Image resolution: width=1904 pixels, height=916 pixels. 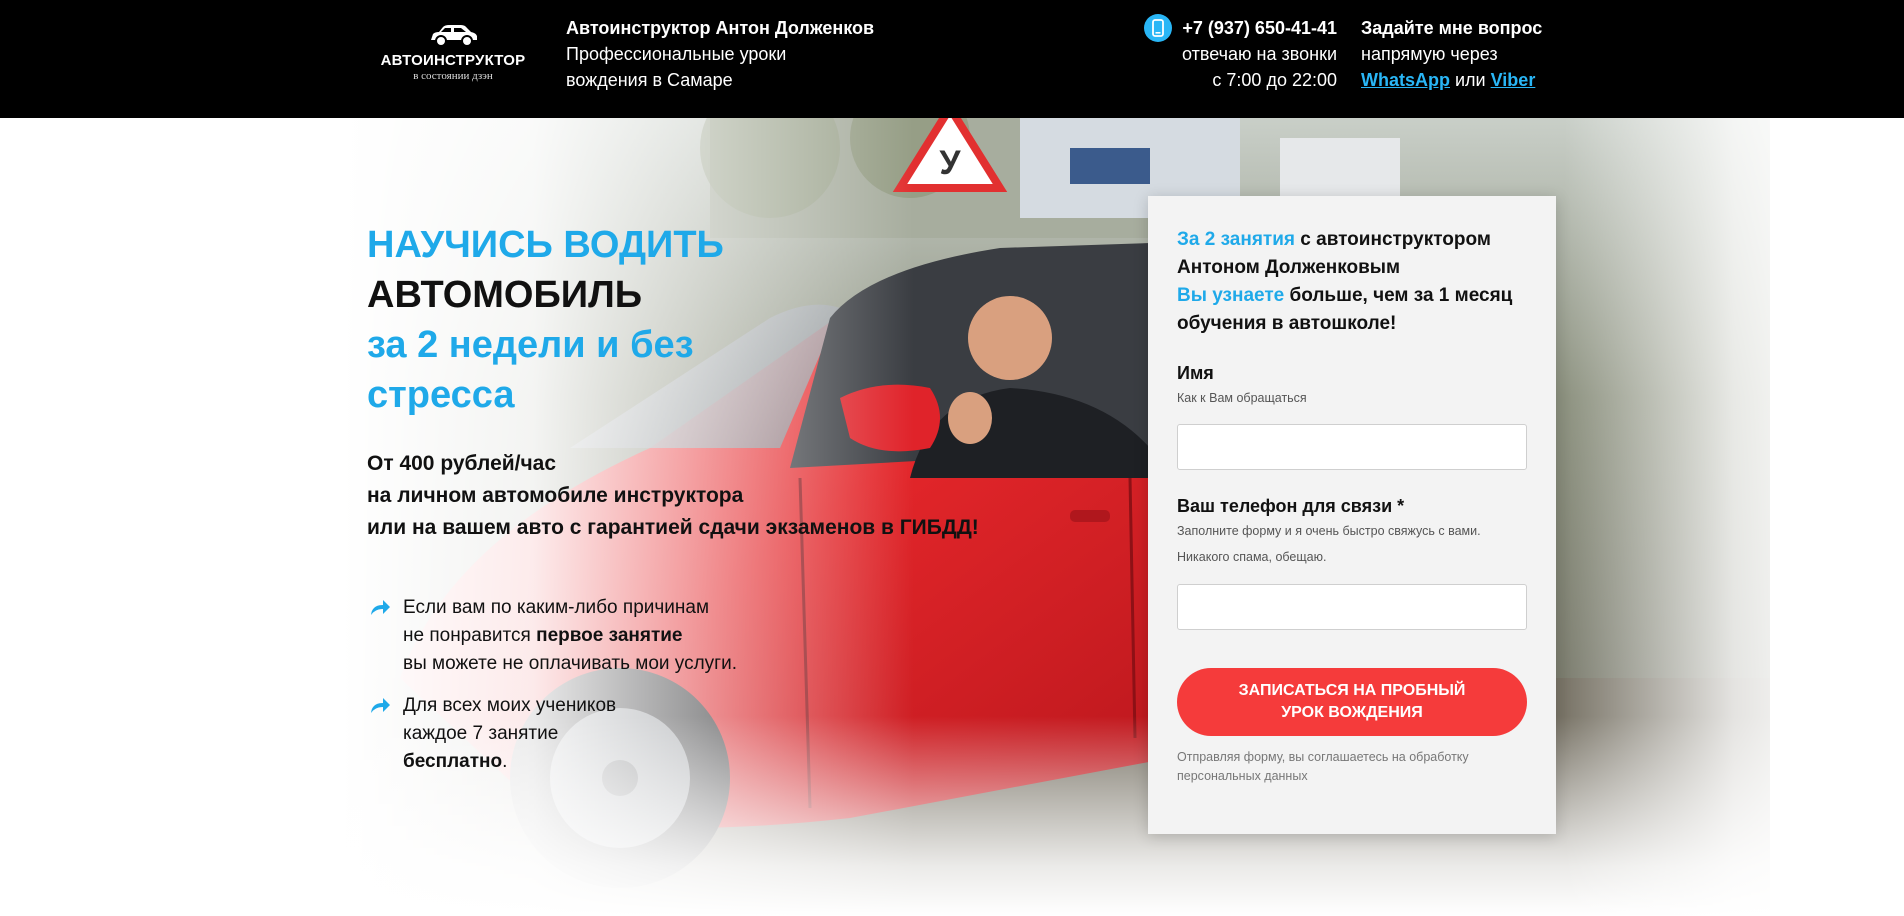 I want to click on headline-line: АВТОМОБИЛЬ, so click(x=505, y=295).